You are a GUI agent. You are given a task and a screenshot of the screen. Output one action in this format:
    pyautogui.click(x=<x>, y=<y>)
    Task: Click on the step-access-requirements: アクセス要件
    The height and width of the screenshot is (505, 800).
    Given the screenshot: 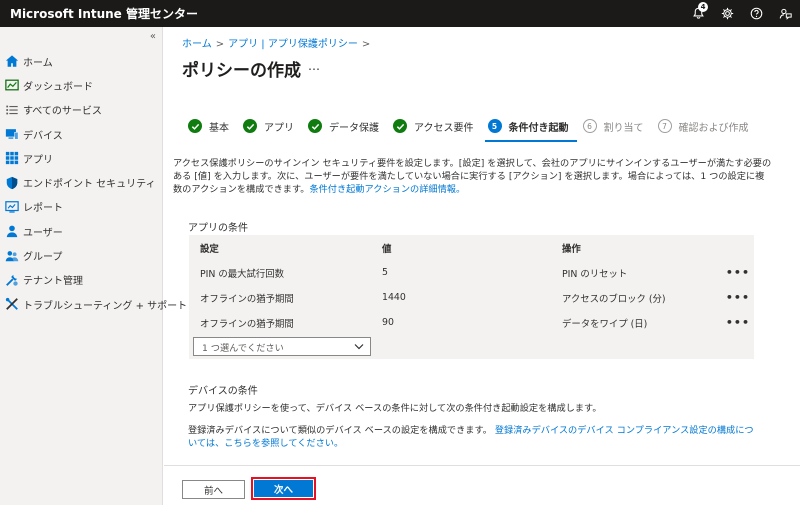 What is the action you would take?
    pyautogui.click(x=433, y=126)
    